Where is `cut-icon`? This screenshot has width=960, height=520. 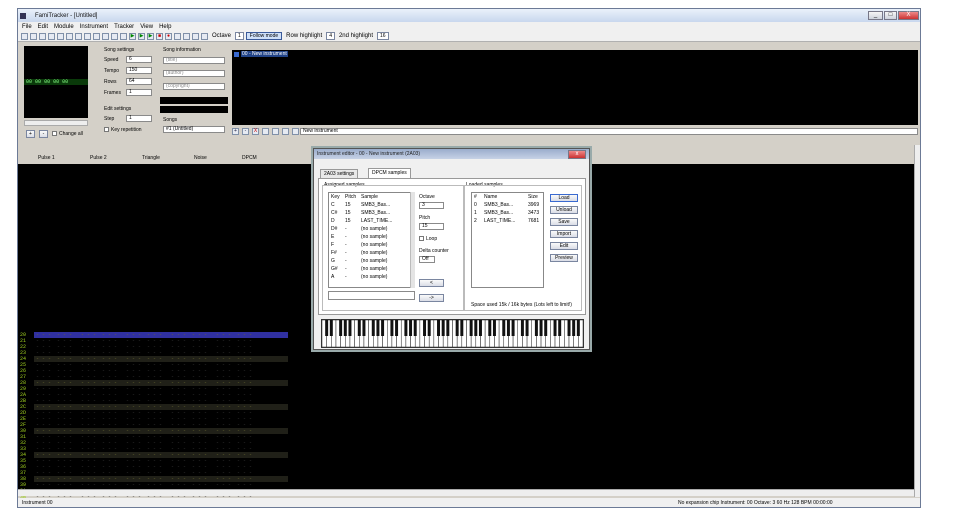 cut-icon is located at coordinates (51, 36).